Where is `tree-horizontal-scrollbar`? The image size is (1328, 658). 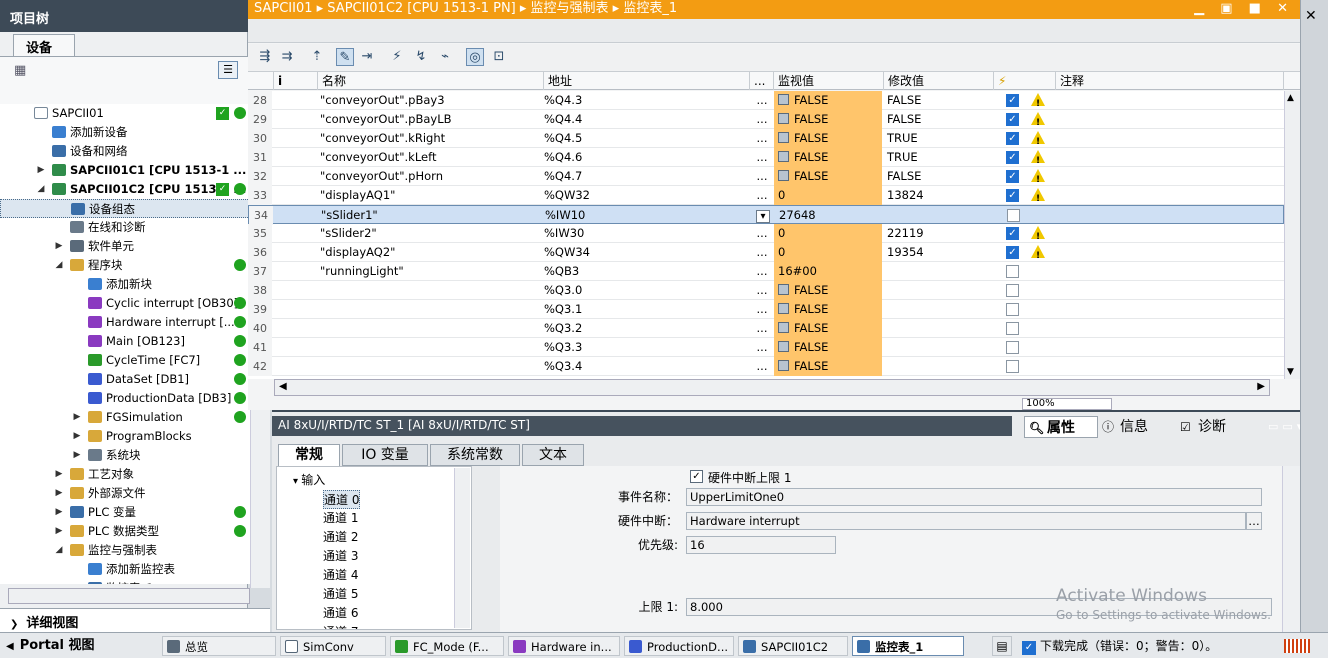
tree-horizontal-scrollbar is located at coordinates (129, 596).